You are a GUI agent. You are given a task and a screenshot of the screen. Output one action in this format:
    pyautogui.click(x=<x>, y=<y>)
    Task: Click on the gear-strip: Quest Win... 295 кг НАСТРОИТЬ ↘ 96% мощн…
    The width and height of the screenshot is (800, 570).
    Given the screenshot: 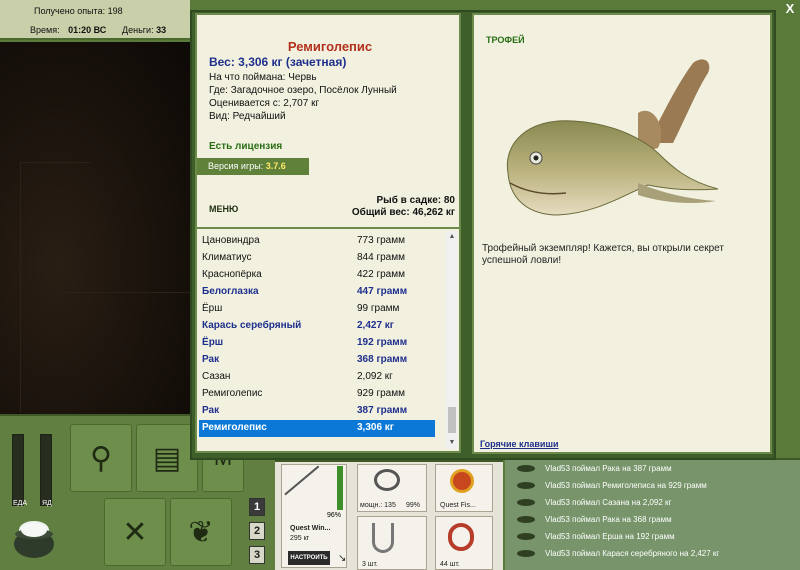 What is the action you would take?
    pyautogui.click(x=389, y=515)
    